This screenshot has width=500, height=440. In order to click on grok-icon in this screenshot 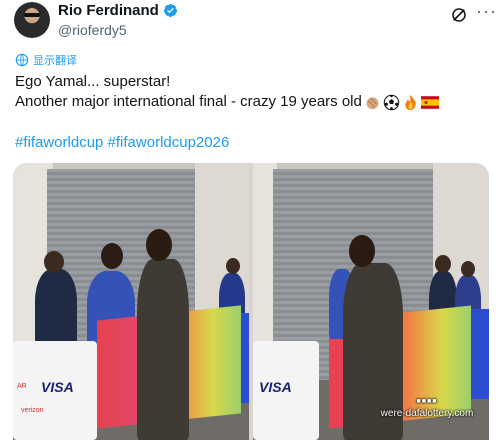, I will do `click(459, 15)`.